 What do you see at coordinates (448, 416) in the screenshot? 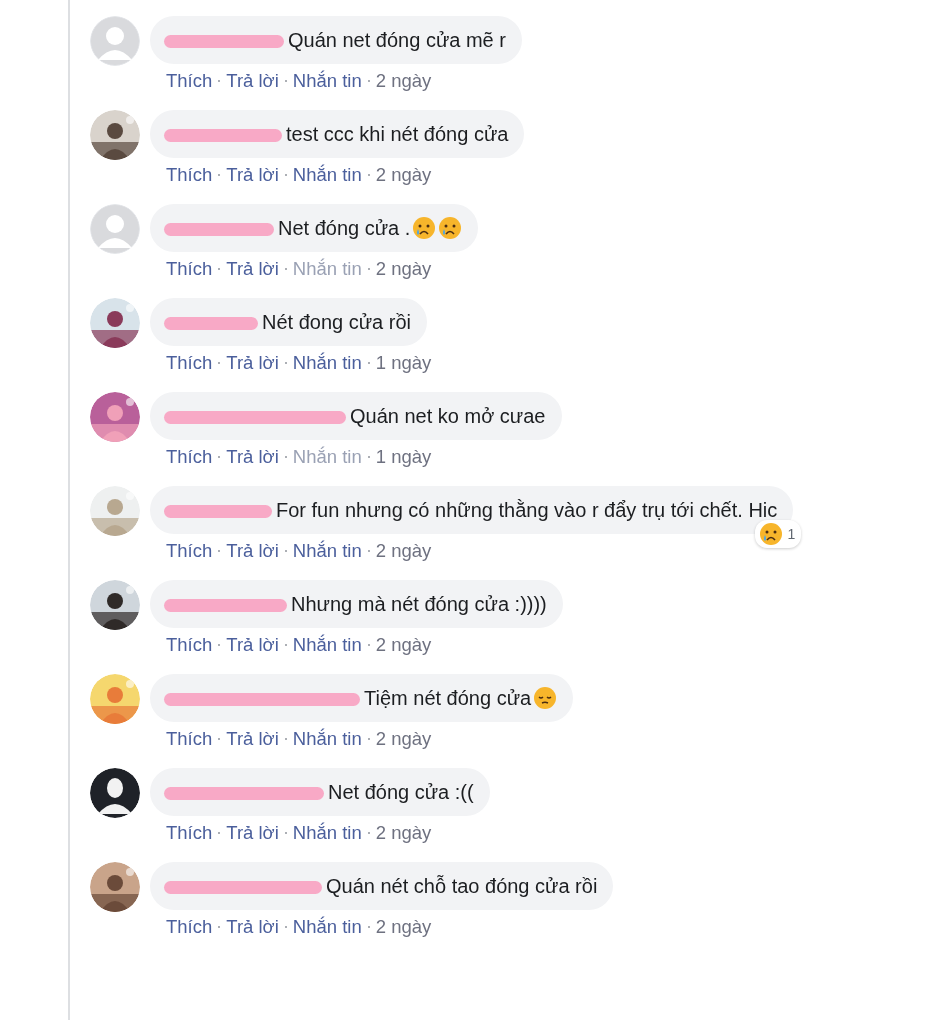
I see `comment-text: Quán net ko mở cưae` at bounding box center [448, 416].